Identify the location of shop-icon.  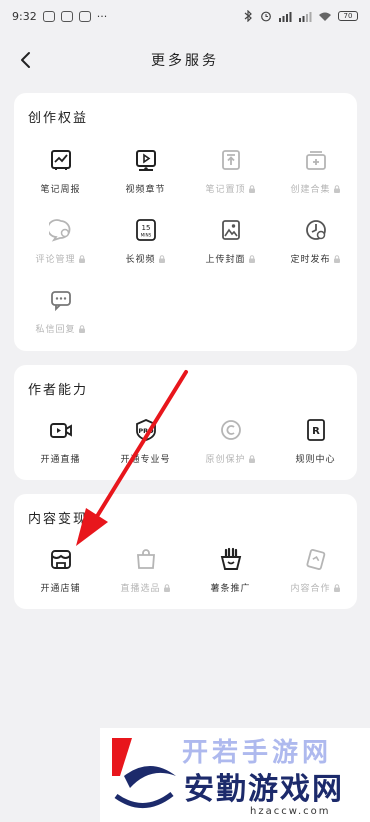
(61, 559).